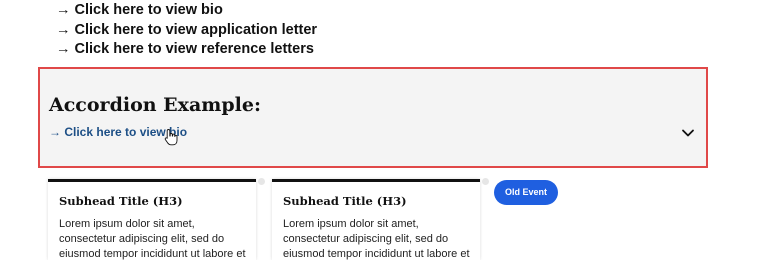 This screenshot has height=260, width=780. Describe the element at coordinates (196, 29) in the screenshot. I see `link-label: Click here to view application letter` at that location.